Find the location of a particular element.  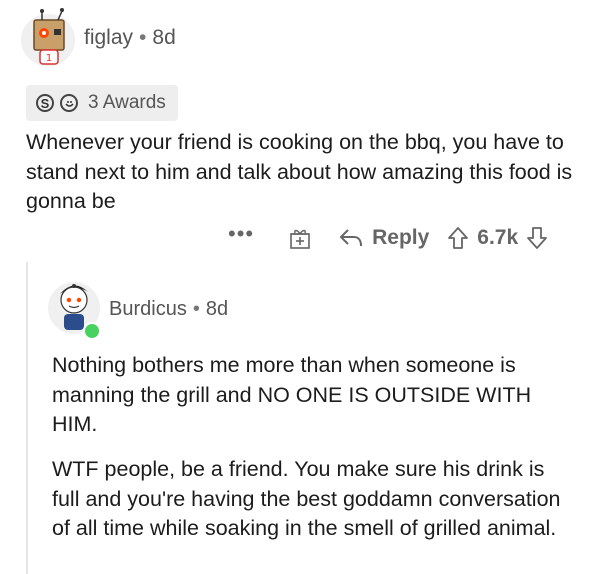

username-link: figlay is located at coordinates (108, 37).